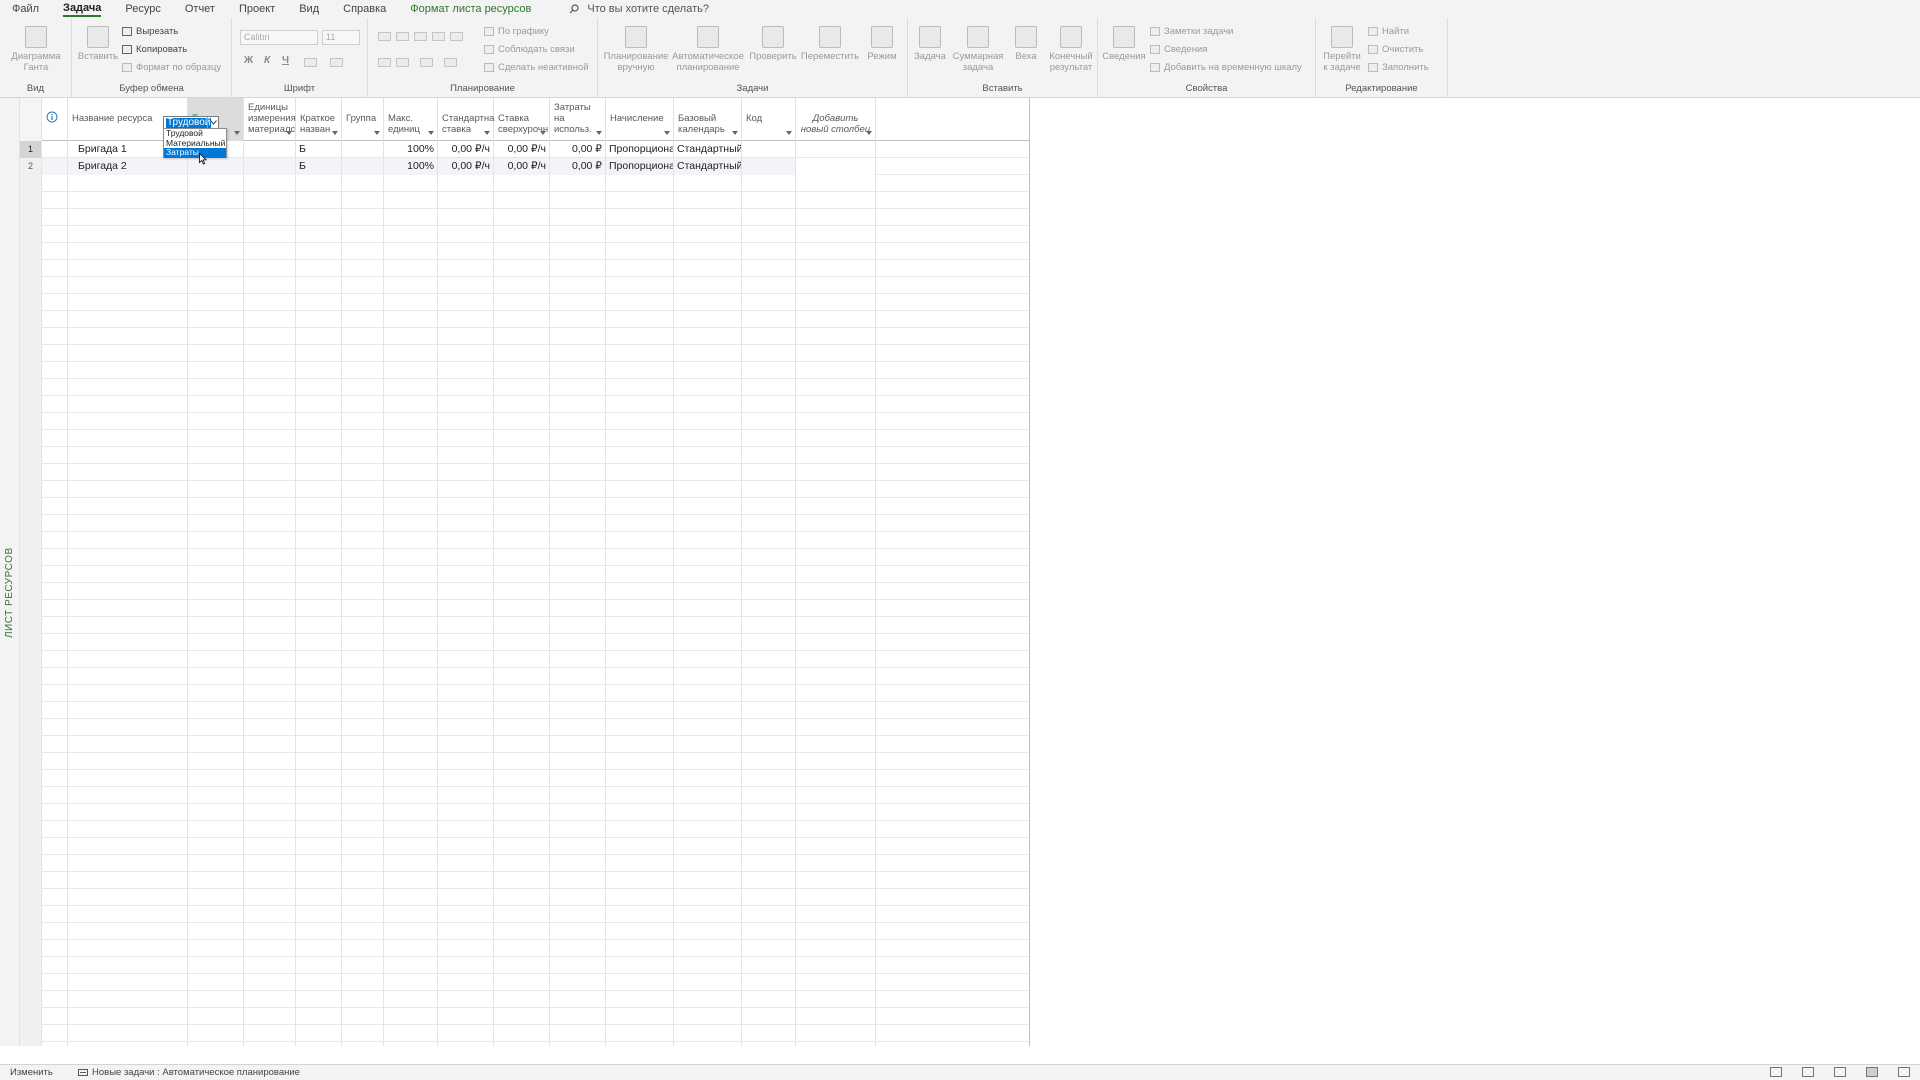 The width and height of the screenshot is (1920, 1080). What do you see at coordinates (420, 36) in the screenshot?
I see `progress-50-icon` at bounding box center [420, 36].